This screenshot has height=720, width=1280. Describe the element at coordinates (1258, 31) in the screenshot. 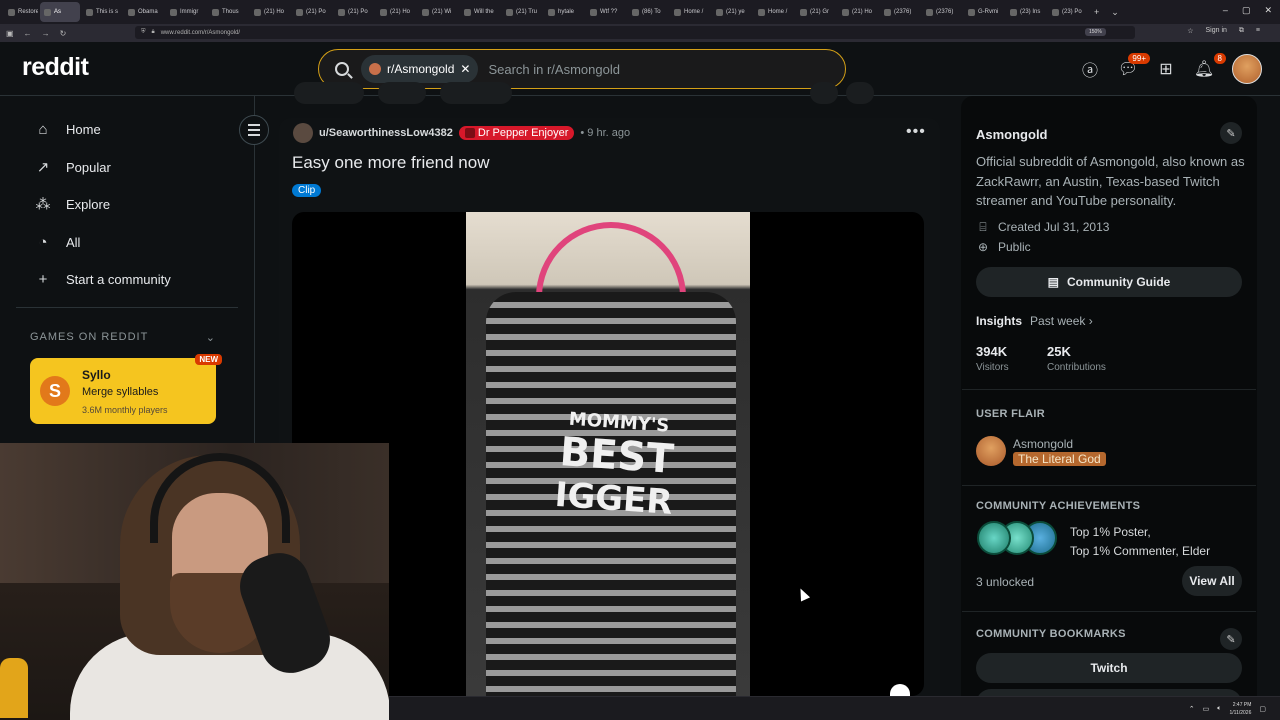

I see `menu-icon: ≡` at that location.